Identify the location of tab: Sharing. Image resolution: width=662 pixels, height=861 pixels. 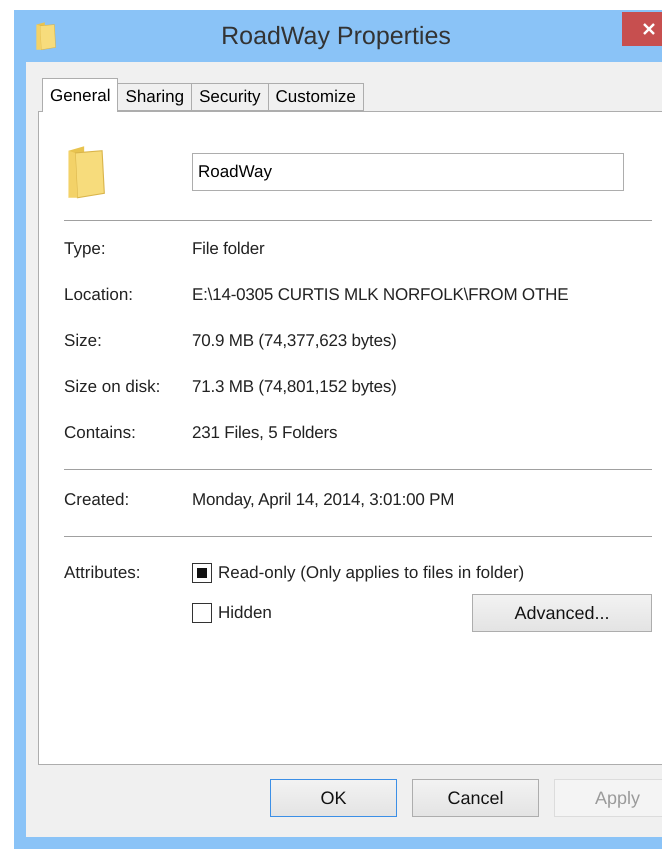
(154, 97).